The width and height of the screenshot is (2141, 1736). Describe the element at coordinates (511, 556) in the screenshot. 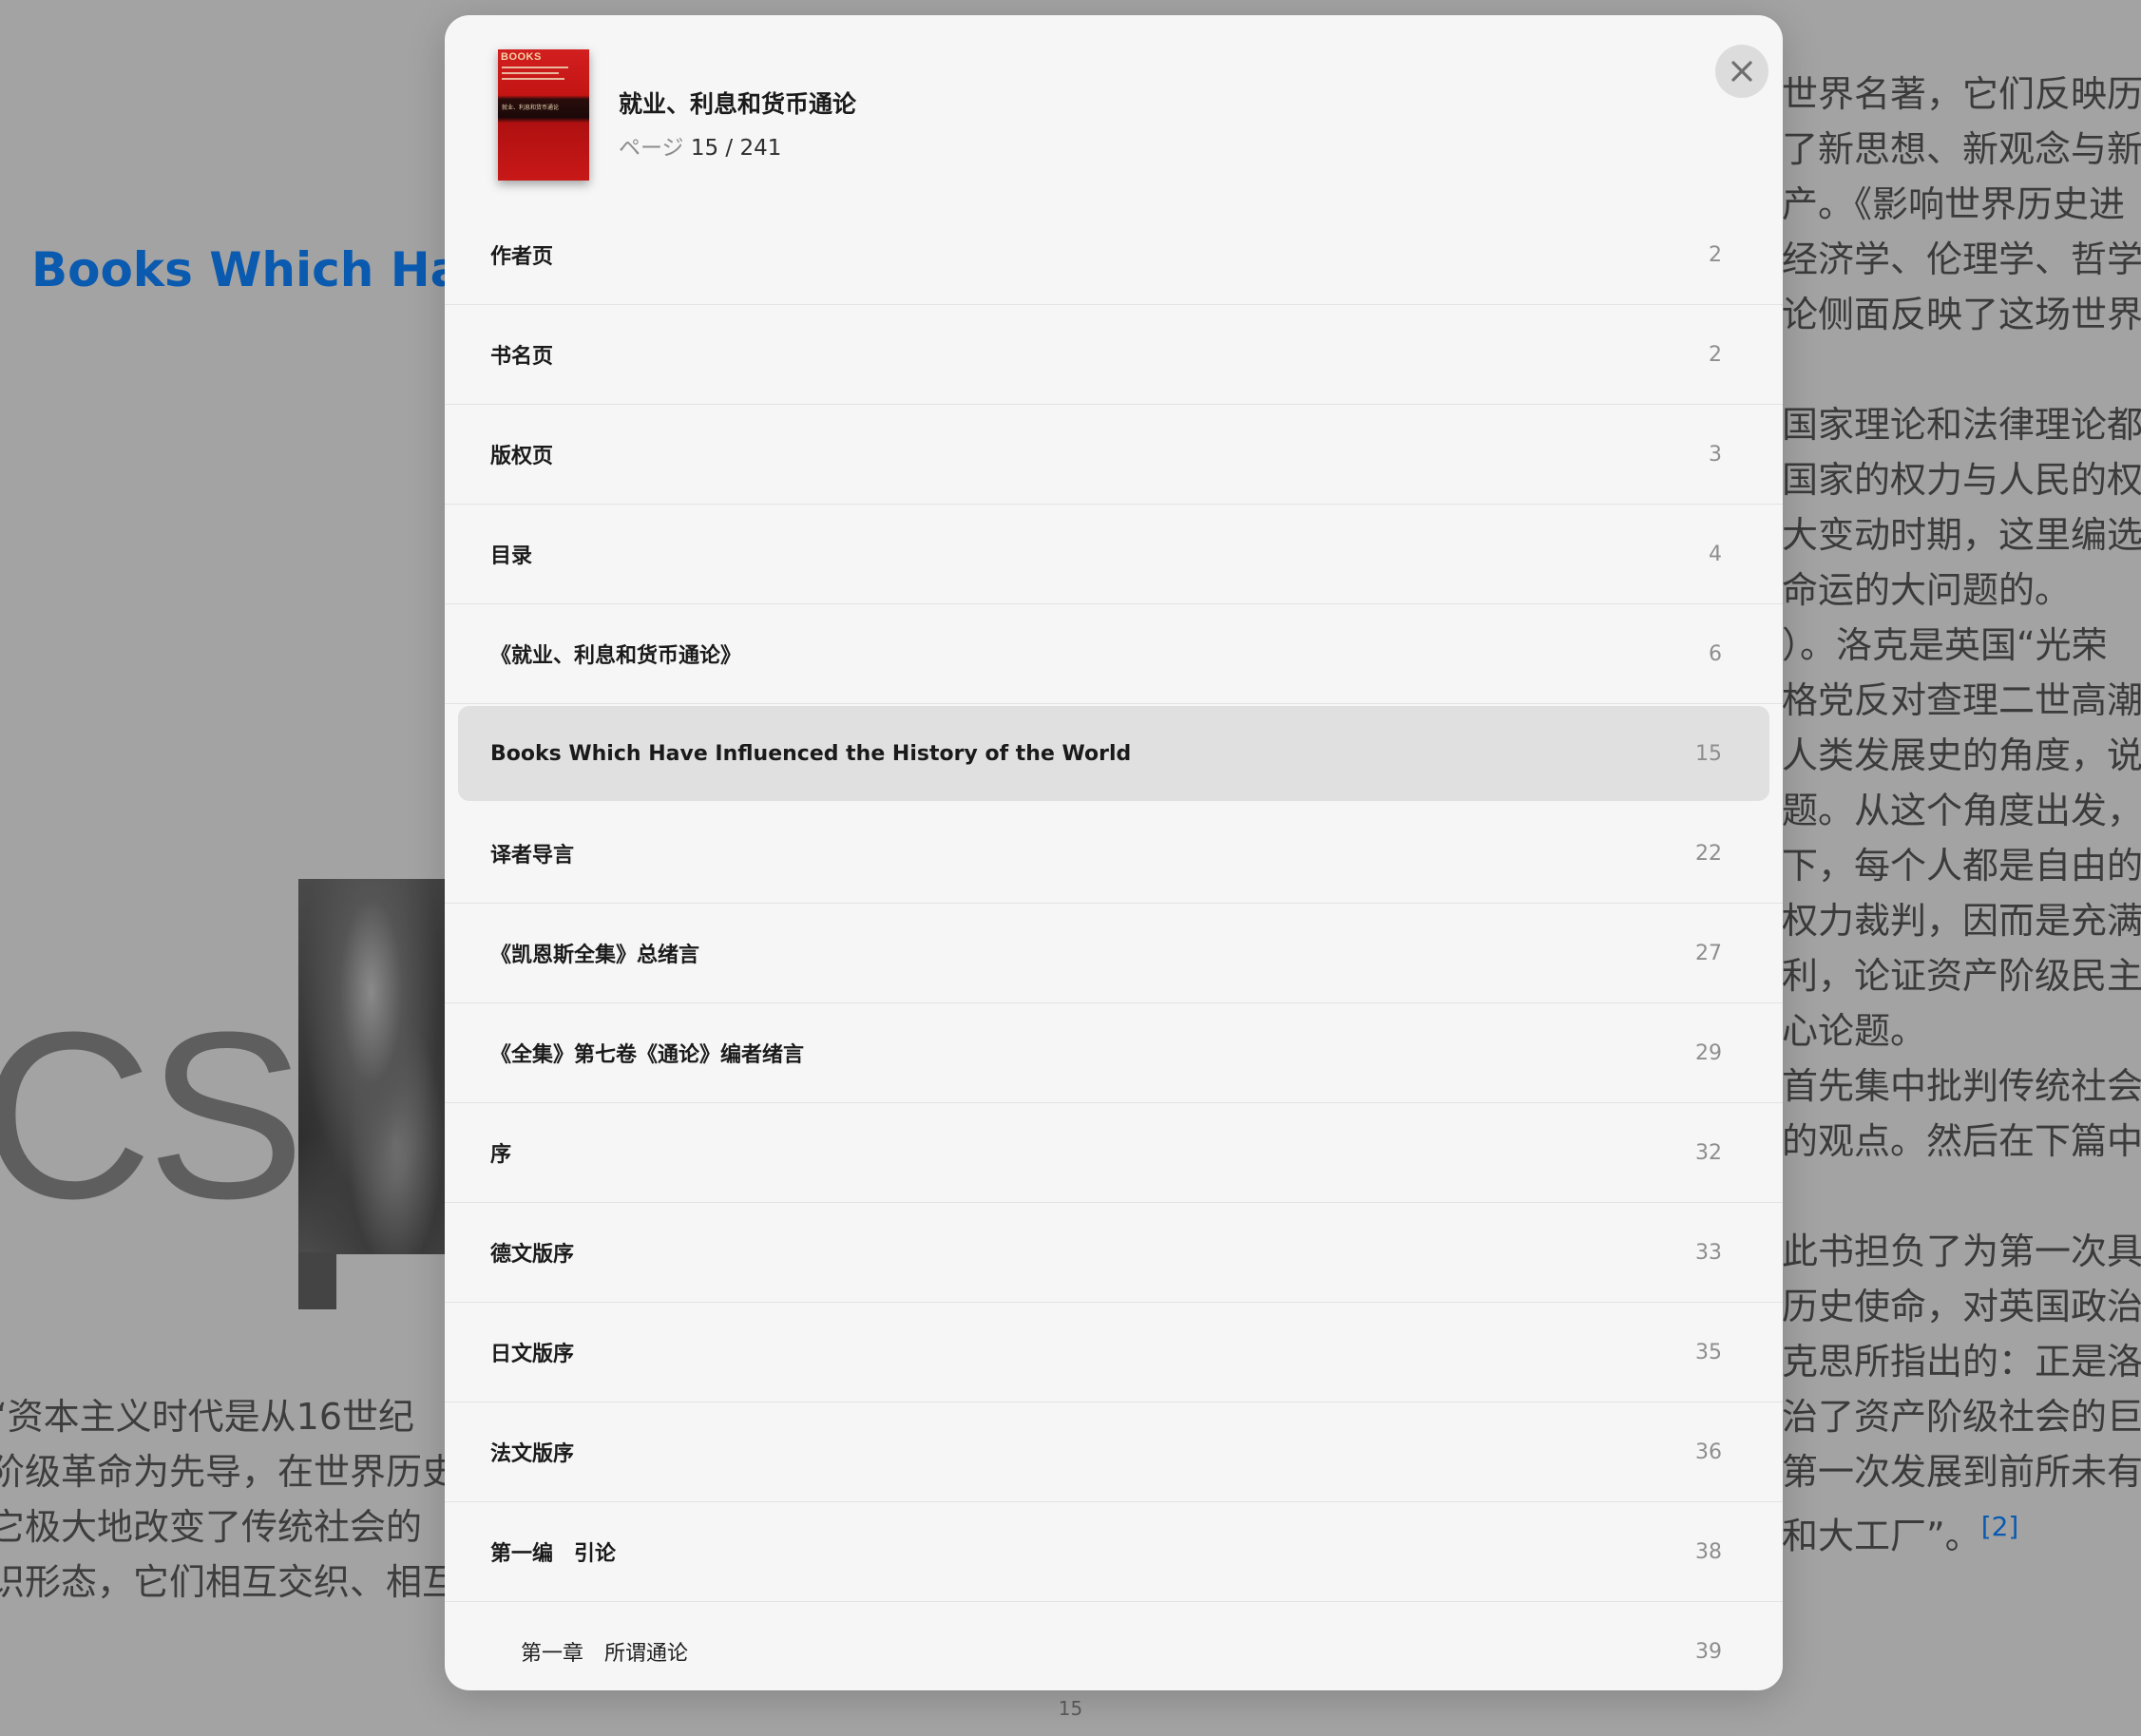

I see `toc-item-label: 目录` at that location.